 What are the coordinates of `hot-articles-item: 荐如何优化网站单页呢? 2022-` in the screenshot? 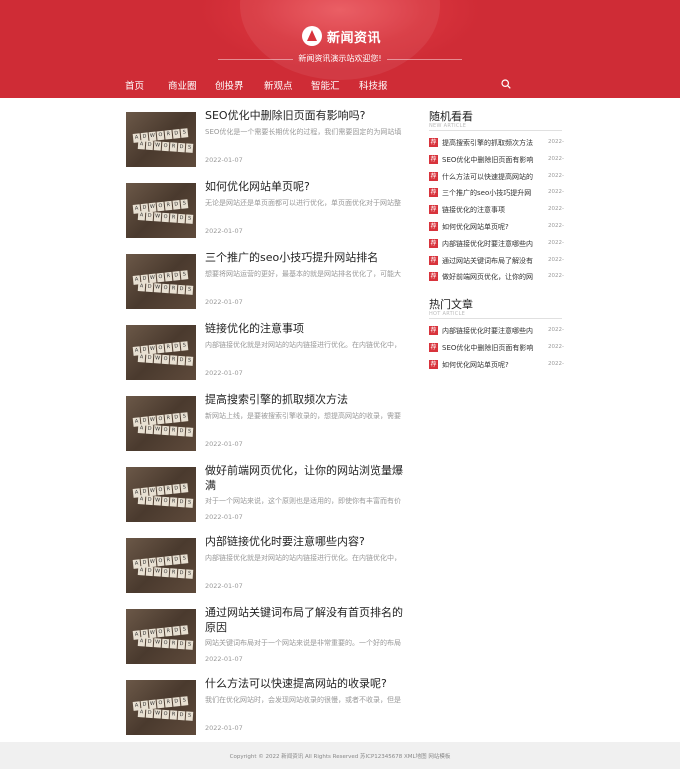 It's located at (496, 365).